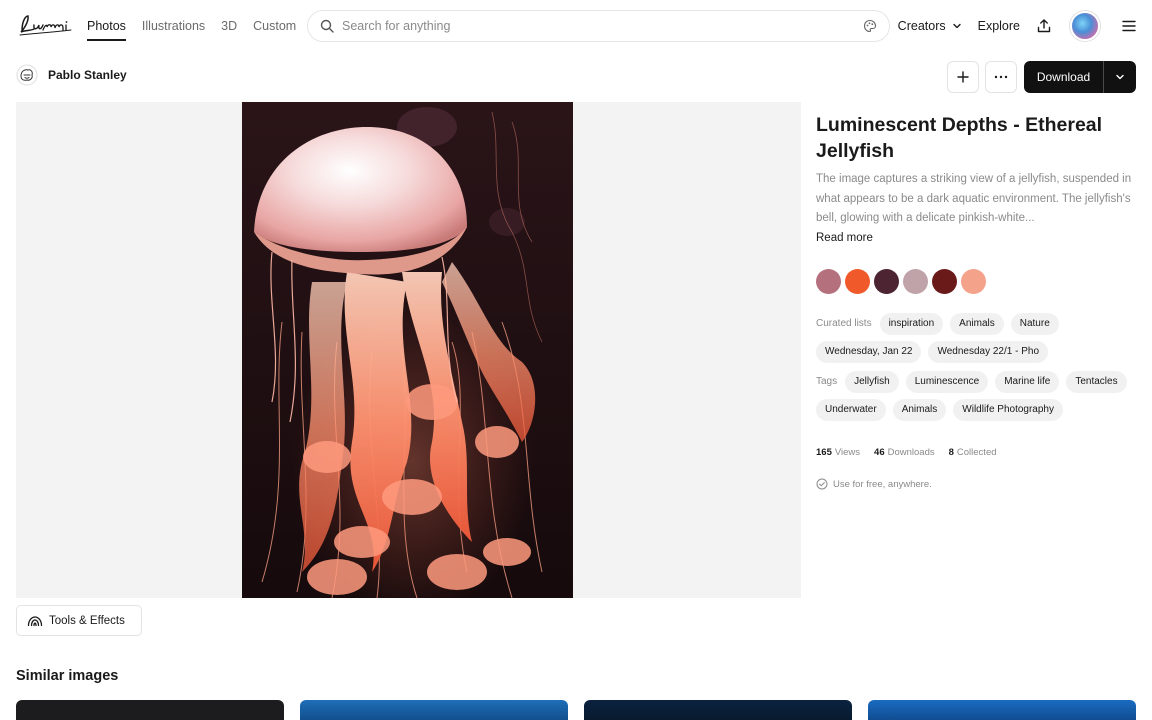  I want to click on read-more-link: Read more, so click(844, 238).